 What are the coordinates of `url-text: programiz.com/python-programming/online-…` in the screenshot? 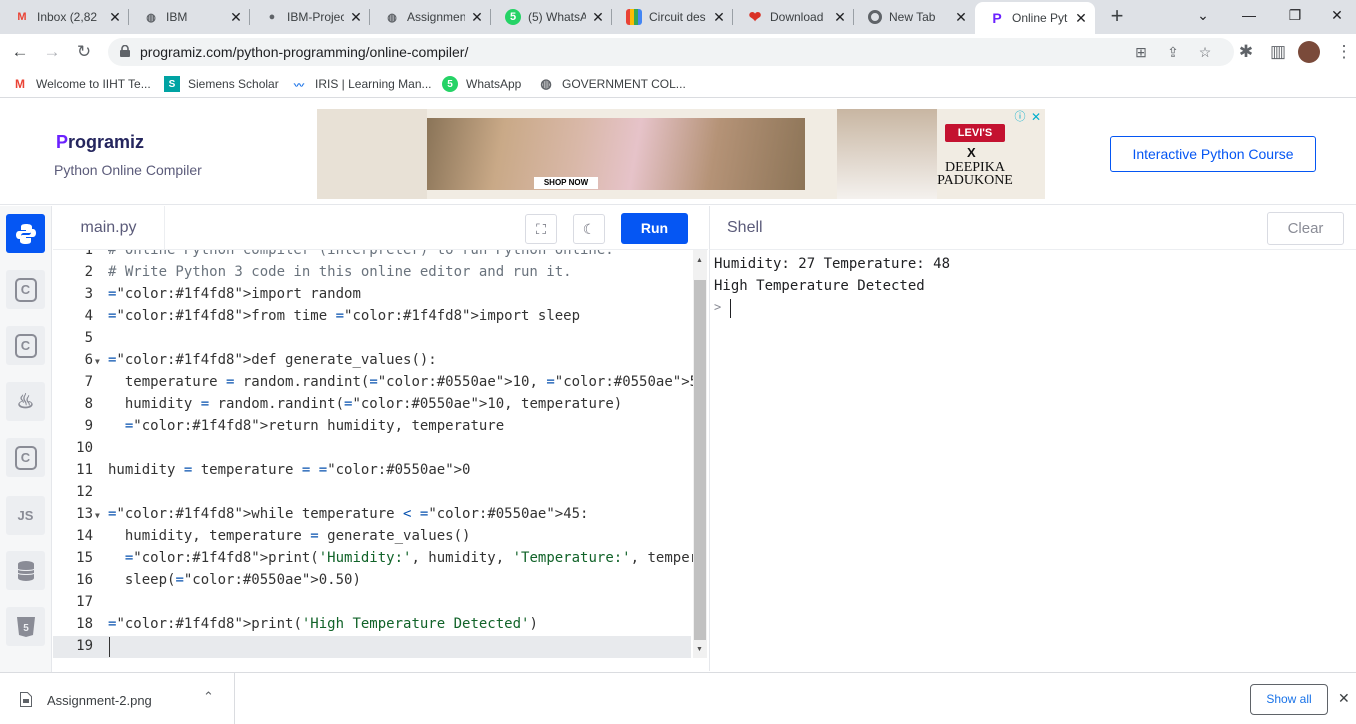 It's located at (304, 52).